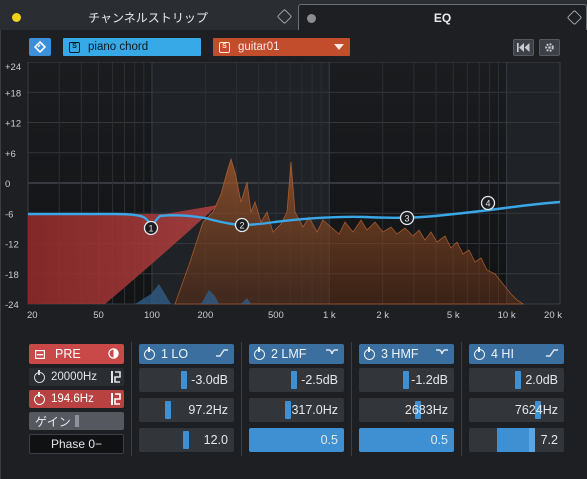 Image resolution: width=587 pixels, height=479 pixels. I want to click on x-axis-label: 20, so click(32, 315).